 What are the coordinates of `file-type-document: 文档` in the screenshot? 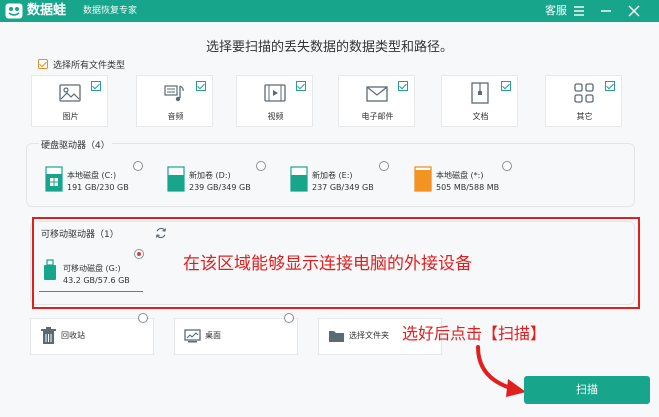 It's located at (479, 101).